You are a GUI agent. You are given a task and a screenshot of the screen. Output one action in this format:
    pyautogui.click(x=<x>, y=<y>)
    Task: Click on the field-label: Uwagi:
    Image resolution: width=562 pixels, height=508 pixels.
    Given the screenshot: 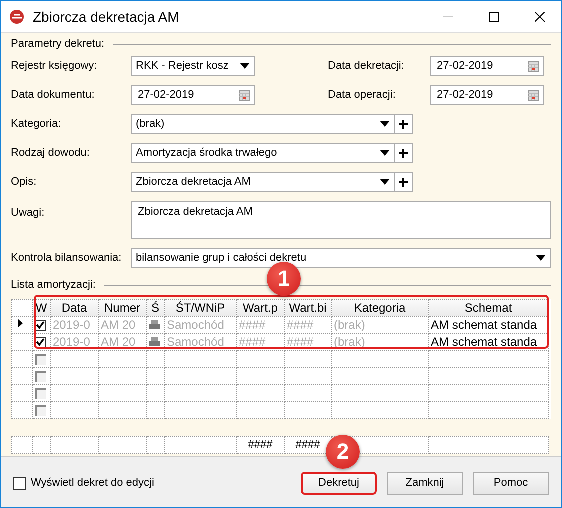 What is the action you would take?
    pyautogui.click(x=28, y=212)
    